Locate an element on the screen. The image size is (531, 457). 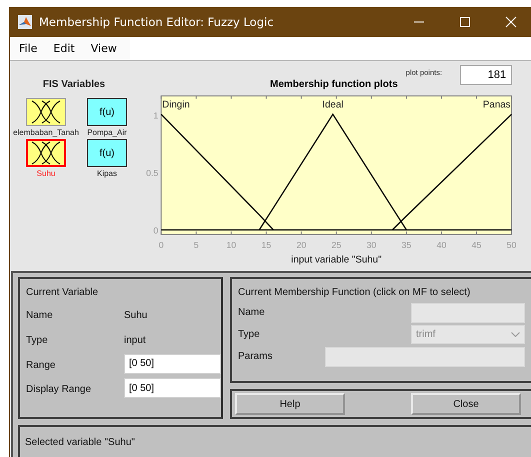
plot-points-field: 181 is located at coordinates (486, 75).